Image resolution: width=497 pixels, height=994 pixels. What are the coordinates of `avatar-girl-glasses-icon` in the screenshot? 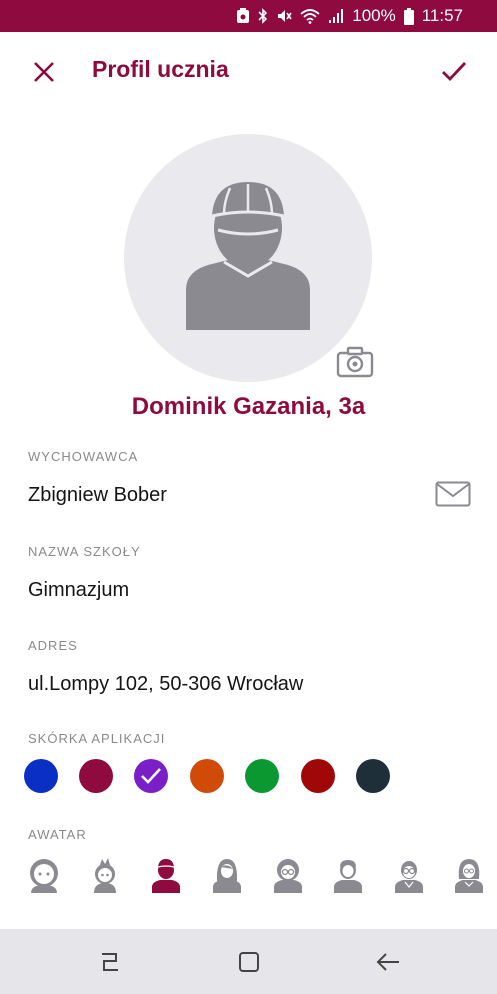 It's located at (288, 876).